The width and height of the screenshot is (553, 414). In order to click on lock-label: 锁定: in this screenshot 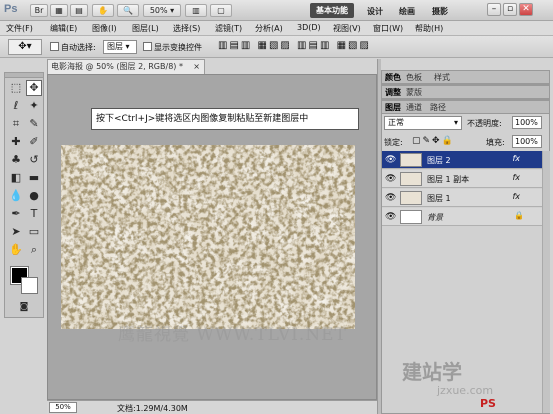, I will do `click(393, 142)`.